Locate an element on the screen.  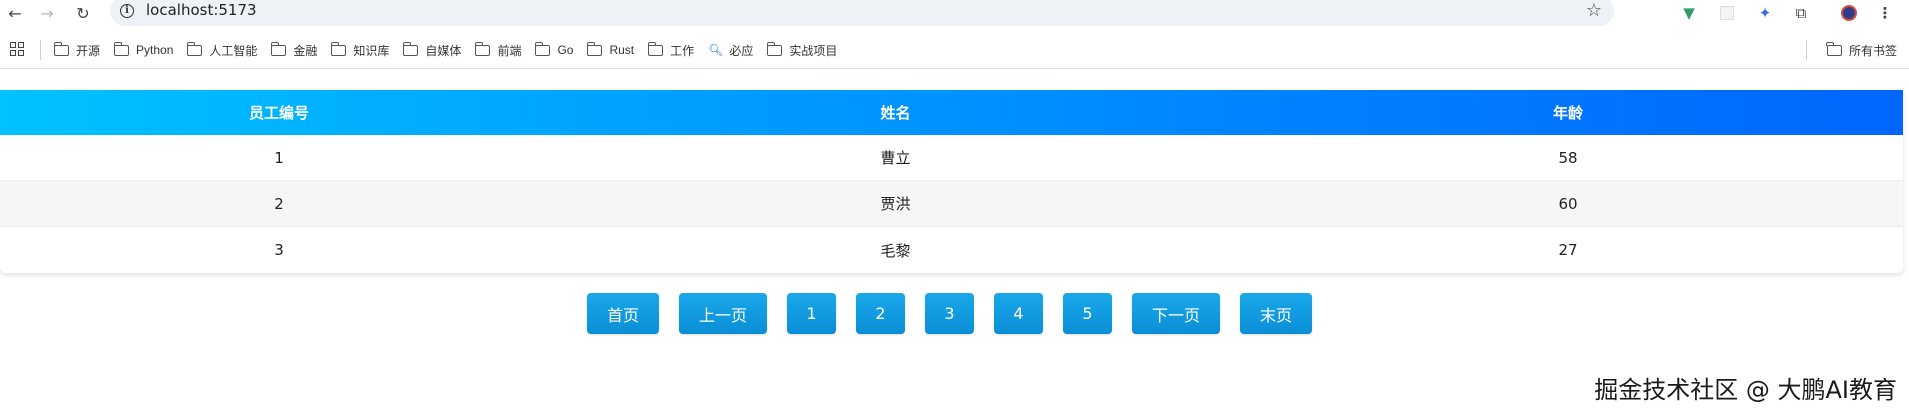
bookmark-list: 开源 Python 人工智能 金融 知识库 自媒体 前端 Go Rust 工作 🔍︎ 必应 实战项目 is located at coordinates (452, 50).